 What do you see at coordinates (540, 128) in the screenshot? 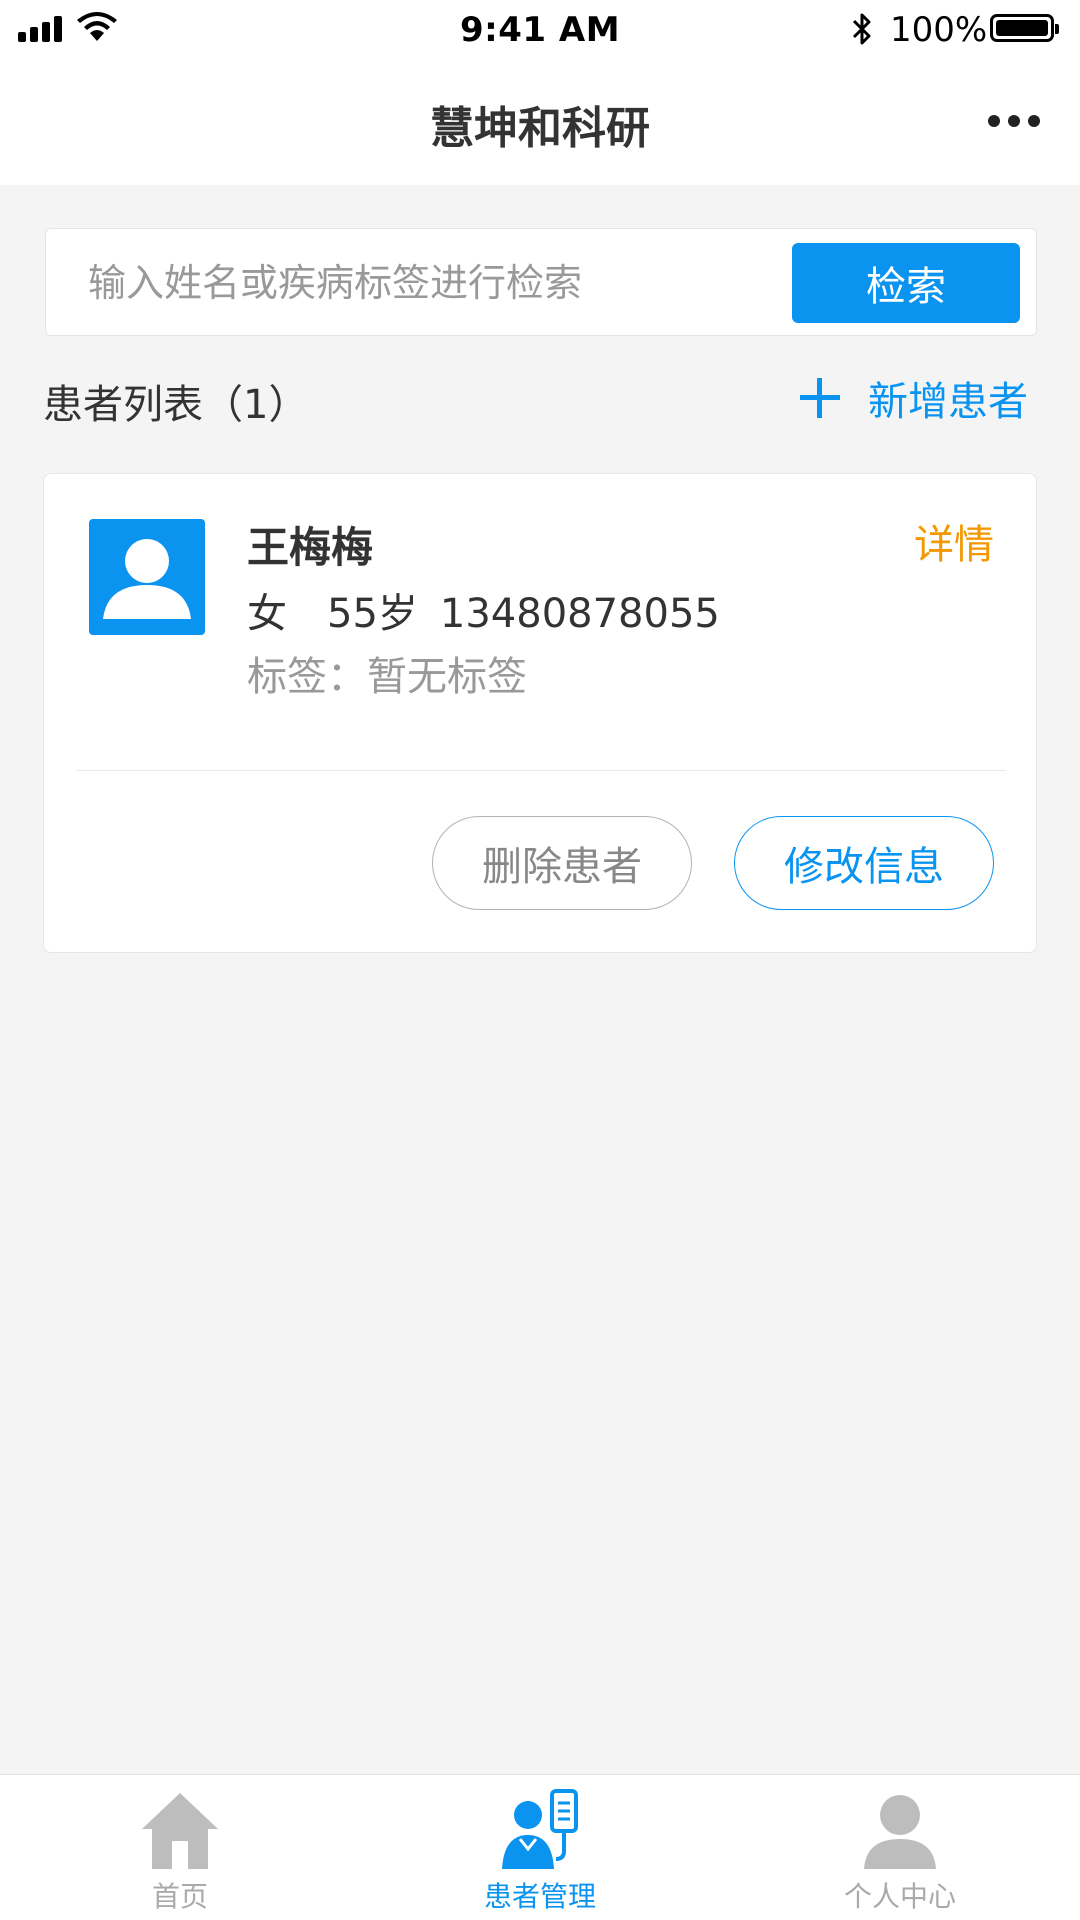
I see `page-title: 慧坤和科研` at bounding box center [540, 128].